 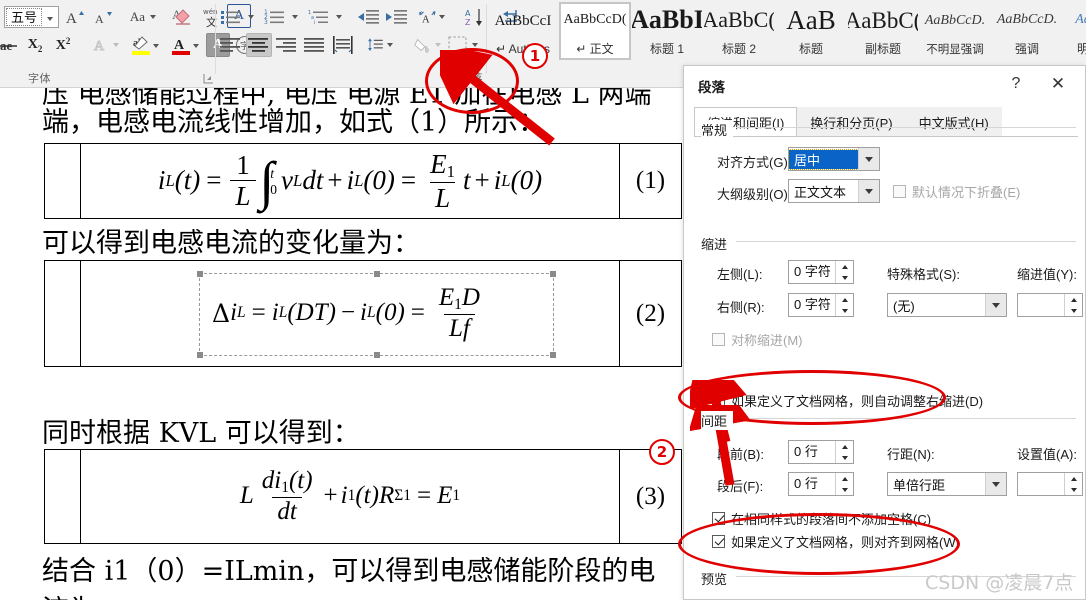 I want to click on shrink-font-button: A, so click(x=103, y=17).